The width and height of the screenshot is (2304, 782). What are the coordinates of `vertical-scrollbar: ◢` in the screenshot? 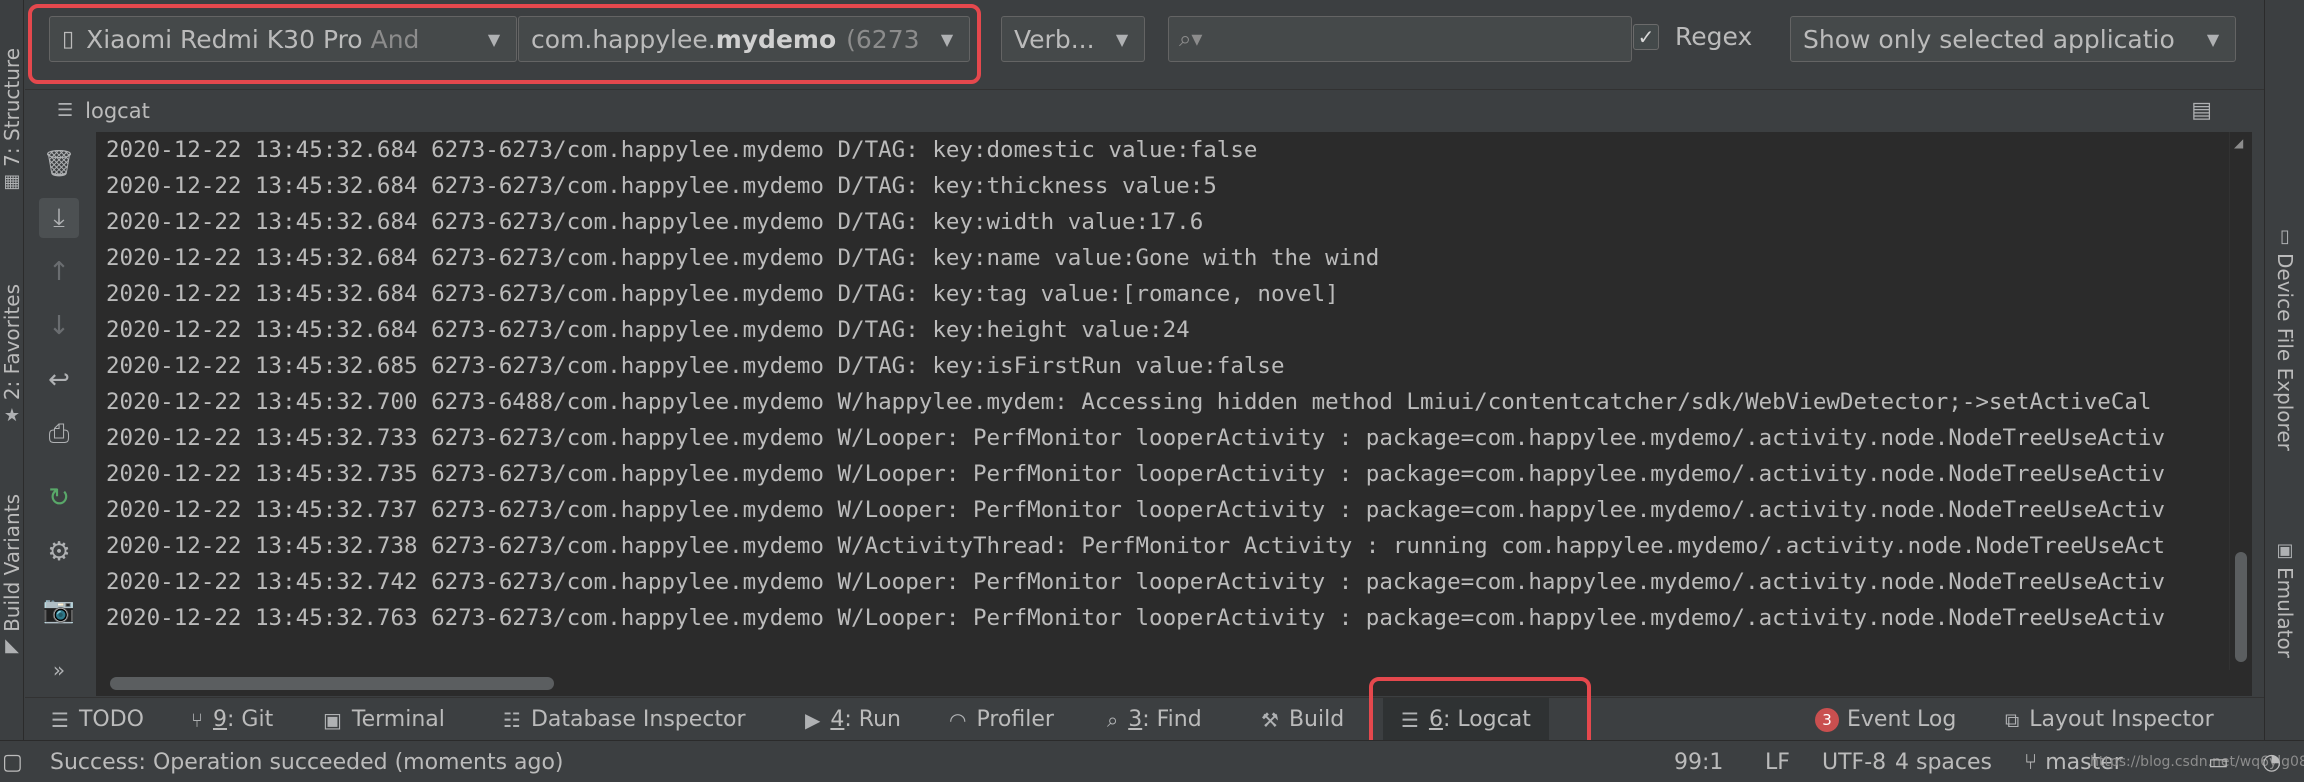 It's located at (2240, 401).